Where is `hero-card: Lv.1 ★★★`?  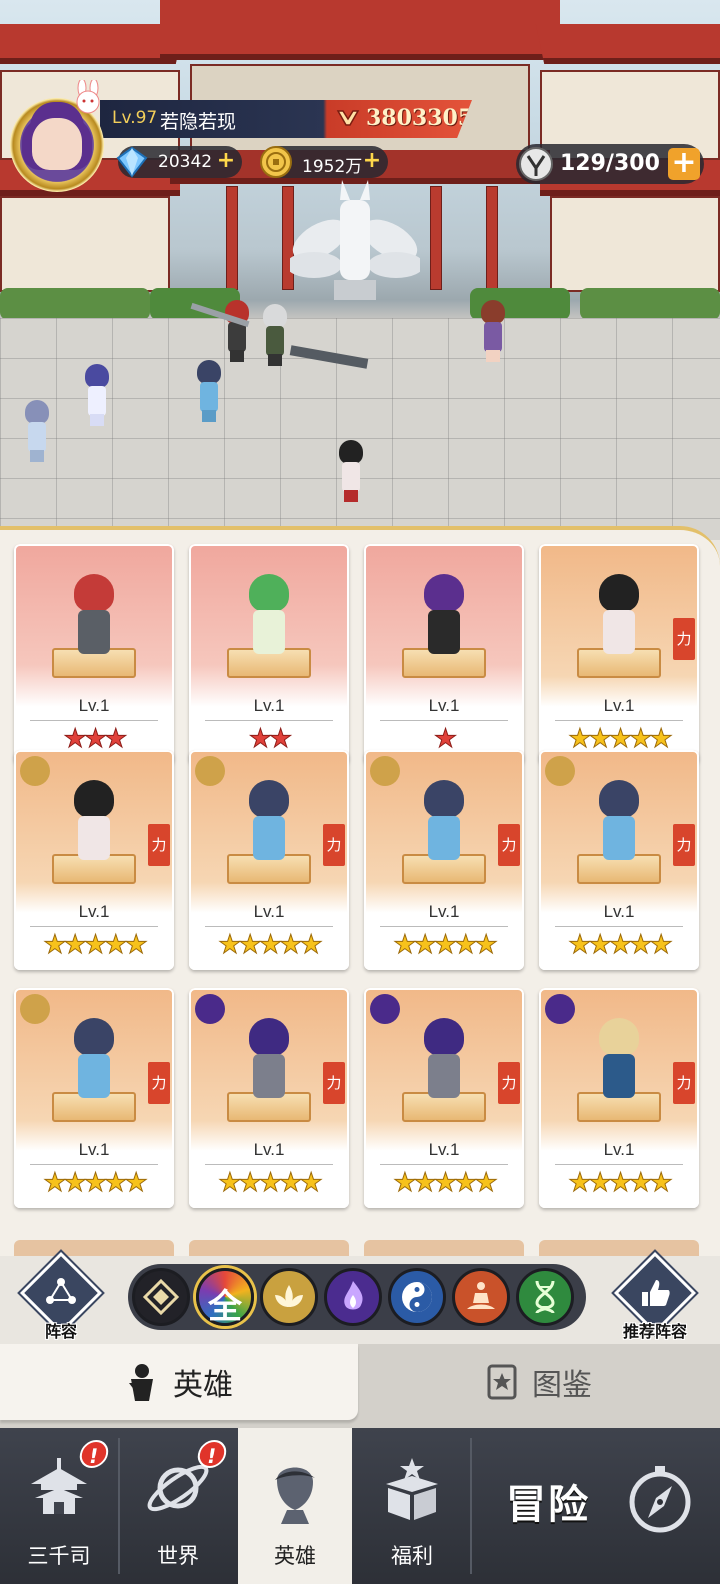
hero-card: Lv.1 ★★★ is located at coordinates (94, 654).